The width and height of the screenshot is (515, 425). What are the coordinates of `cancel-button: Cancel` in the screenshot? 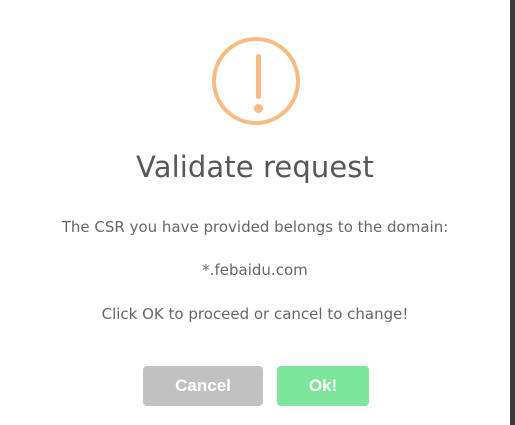 It's located at (203, 386).